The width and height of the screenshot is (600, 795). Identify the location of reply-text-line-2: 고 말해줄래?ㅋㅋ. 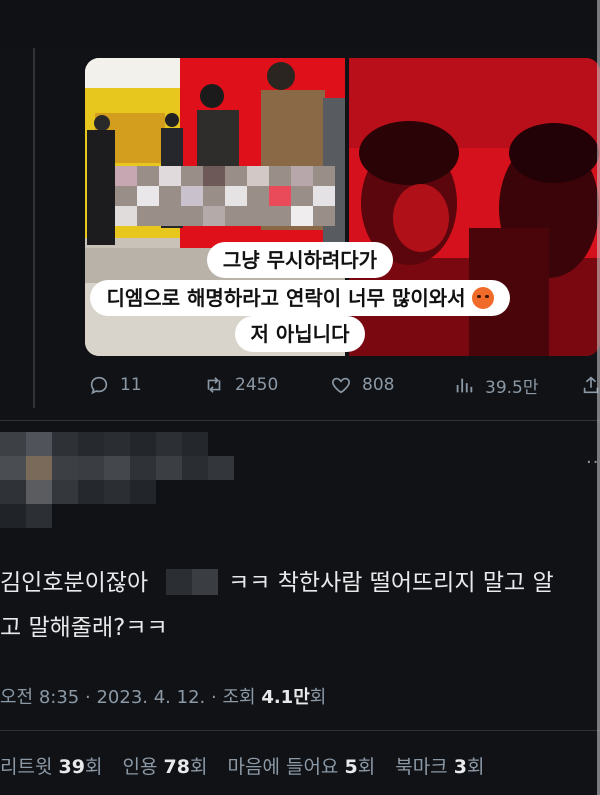
(84, 628).